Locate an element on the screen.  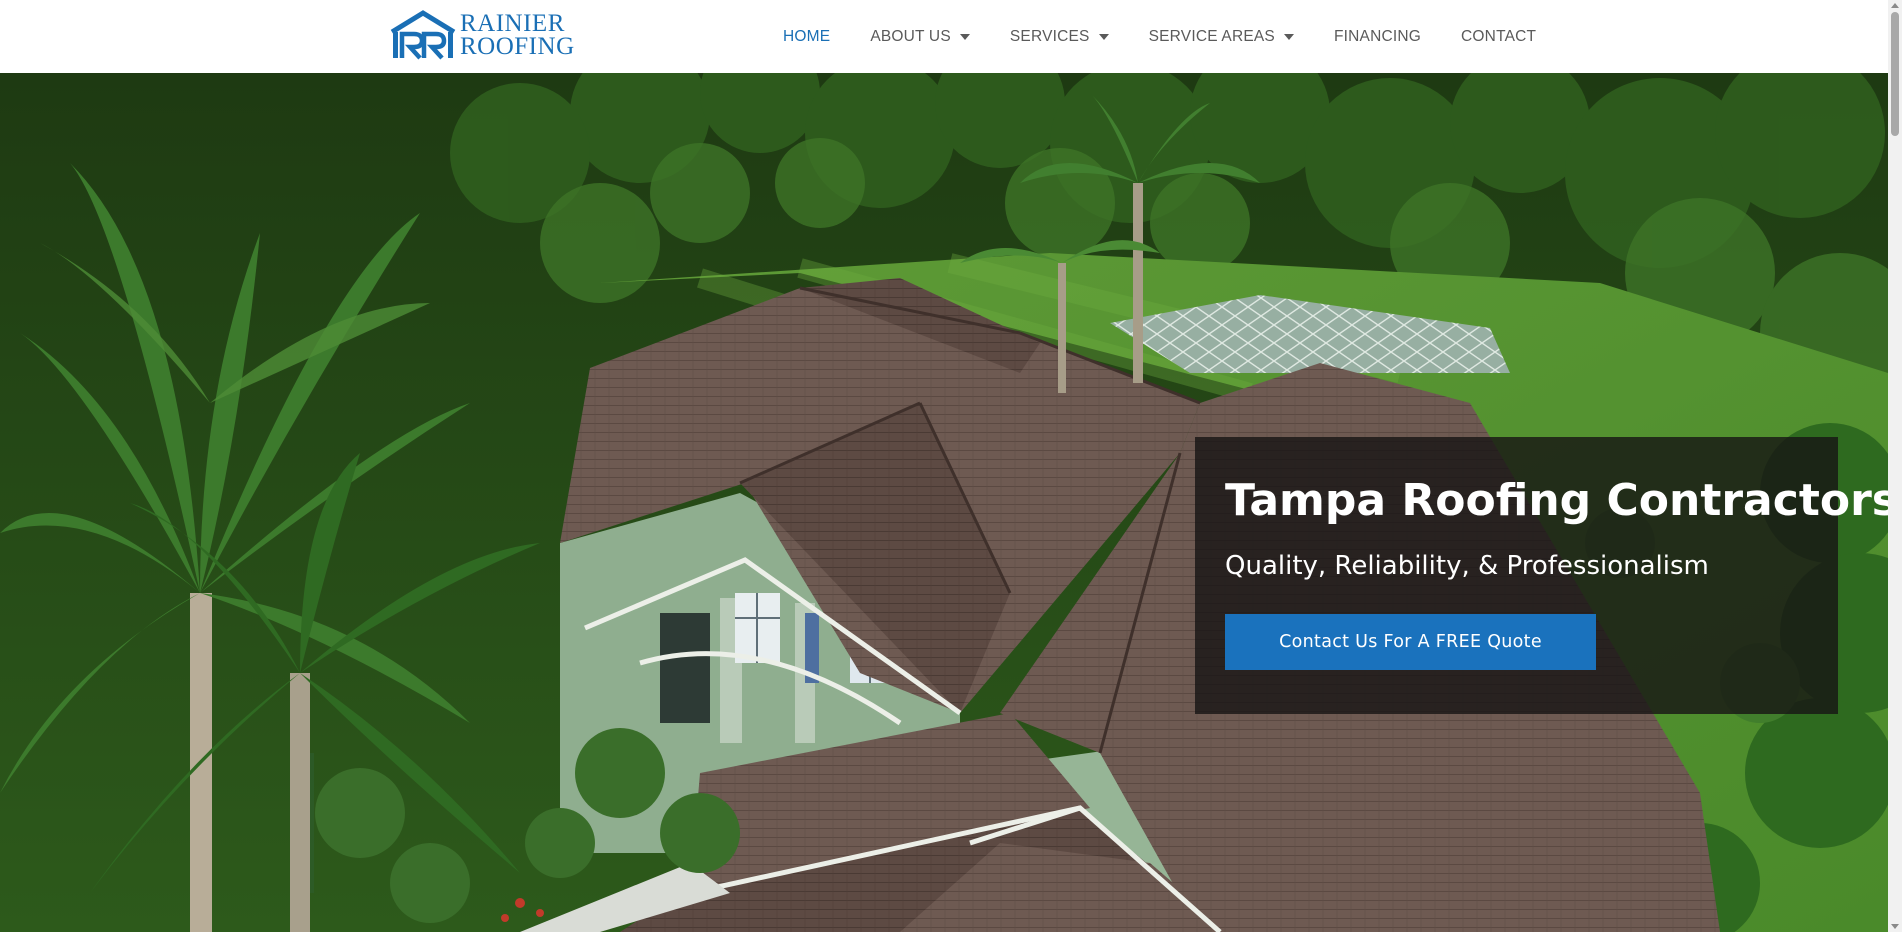
nav-item-label: SERVICE AREAS is located at coordinates (1211, 36).